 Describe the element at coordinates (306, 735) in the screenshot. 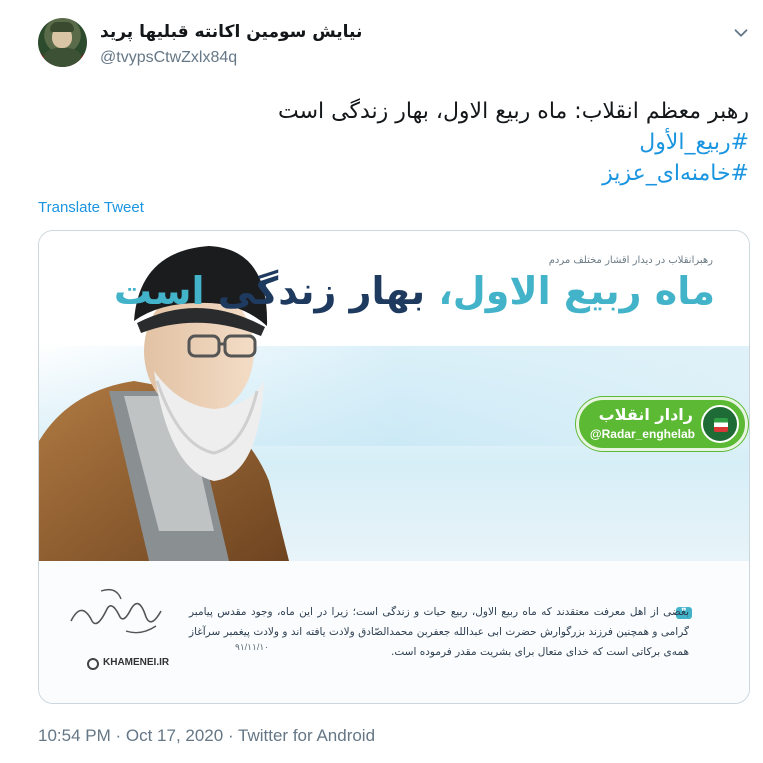

I see `tweet-source-link: Twitter for Android` at that location.